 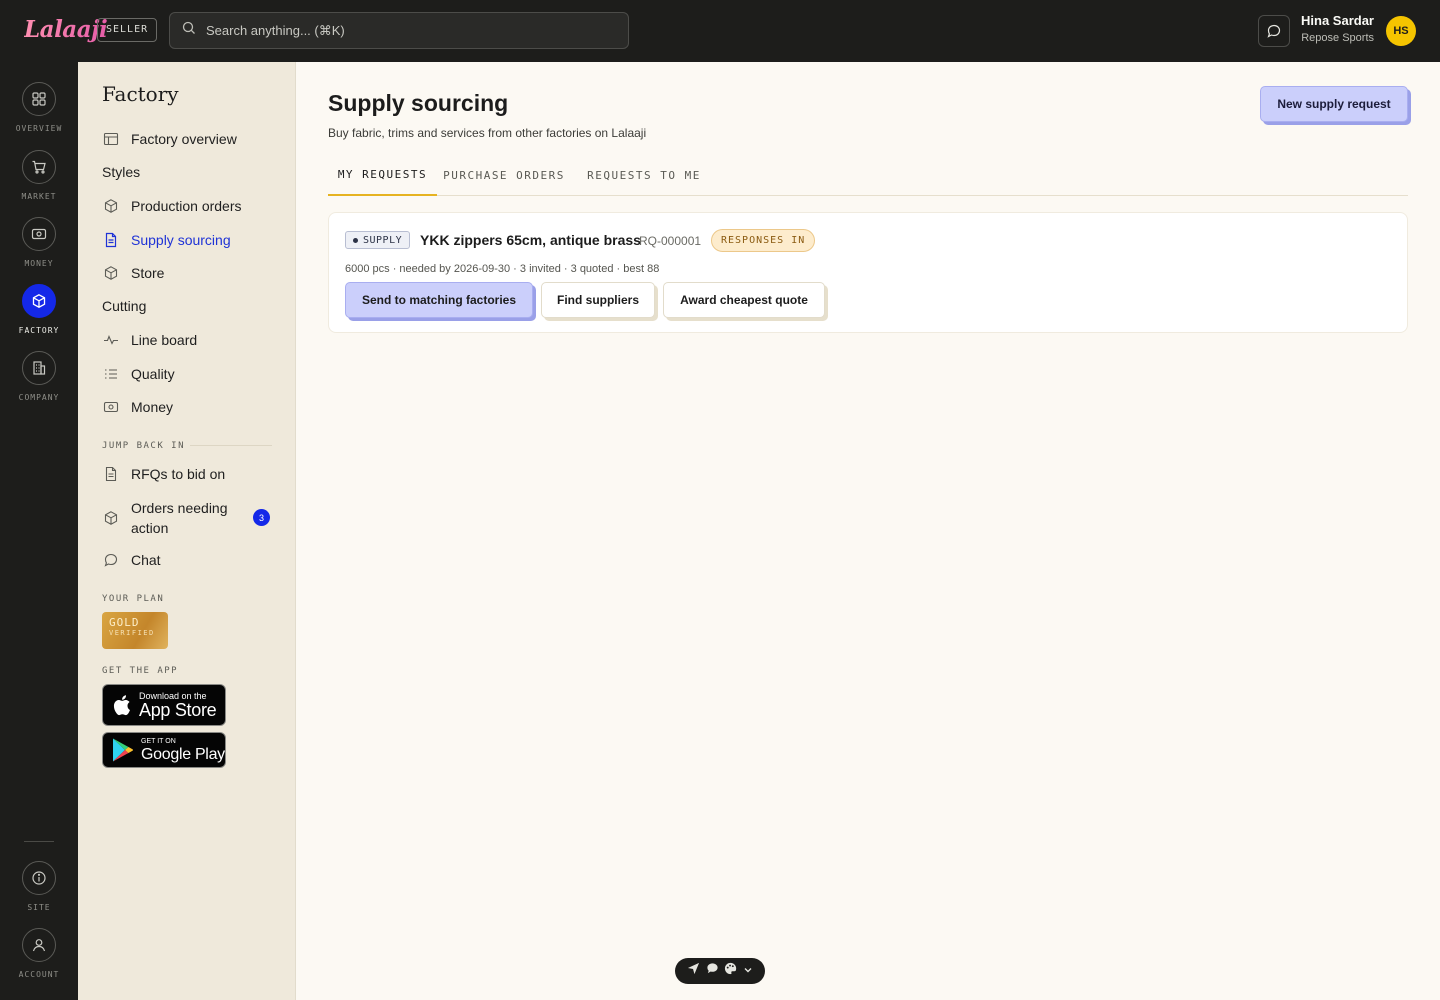 I want to click on avatar: HS, so click(x=1401, y=31).